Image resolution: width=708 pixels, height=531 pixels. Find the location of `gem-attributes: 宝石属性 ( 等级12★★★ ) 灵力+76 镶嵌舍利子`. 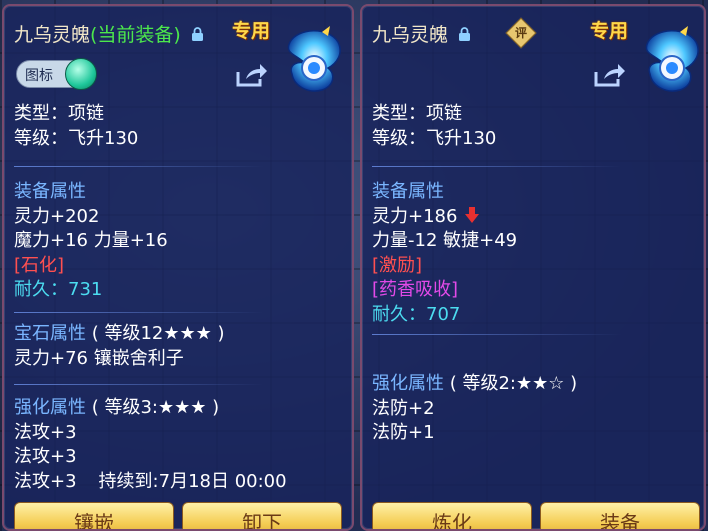

gem-attributes: 宝石属性 ( 等级12★★★ ) 灵力+76 镶嵌舍利子 is located at coordinates (179, 346).